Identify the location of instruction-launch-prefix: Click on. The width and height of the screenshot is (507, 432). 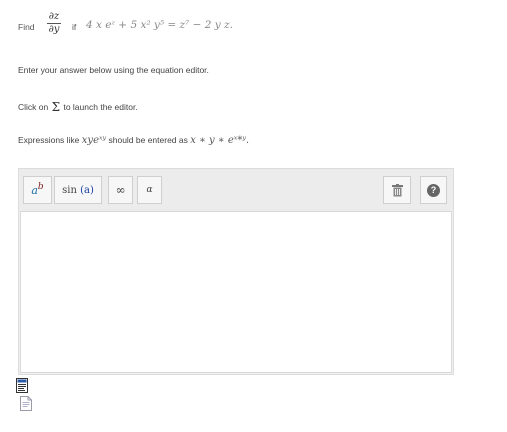
(33, 107).